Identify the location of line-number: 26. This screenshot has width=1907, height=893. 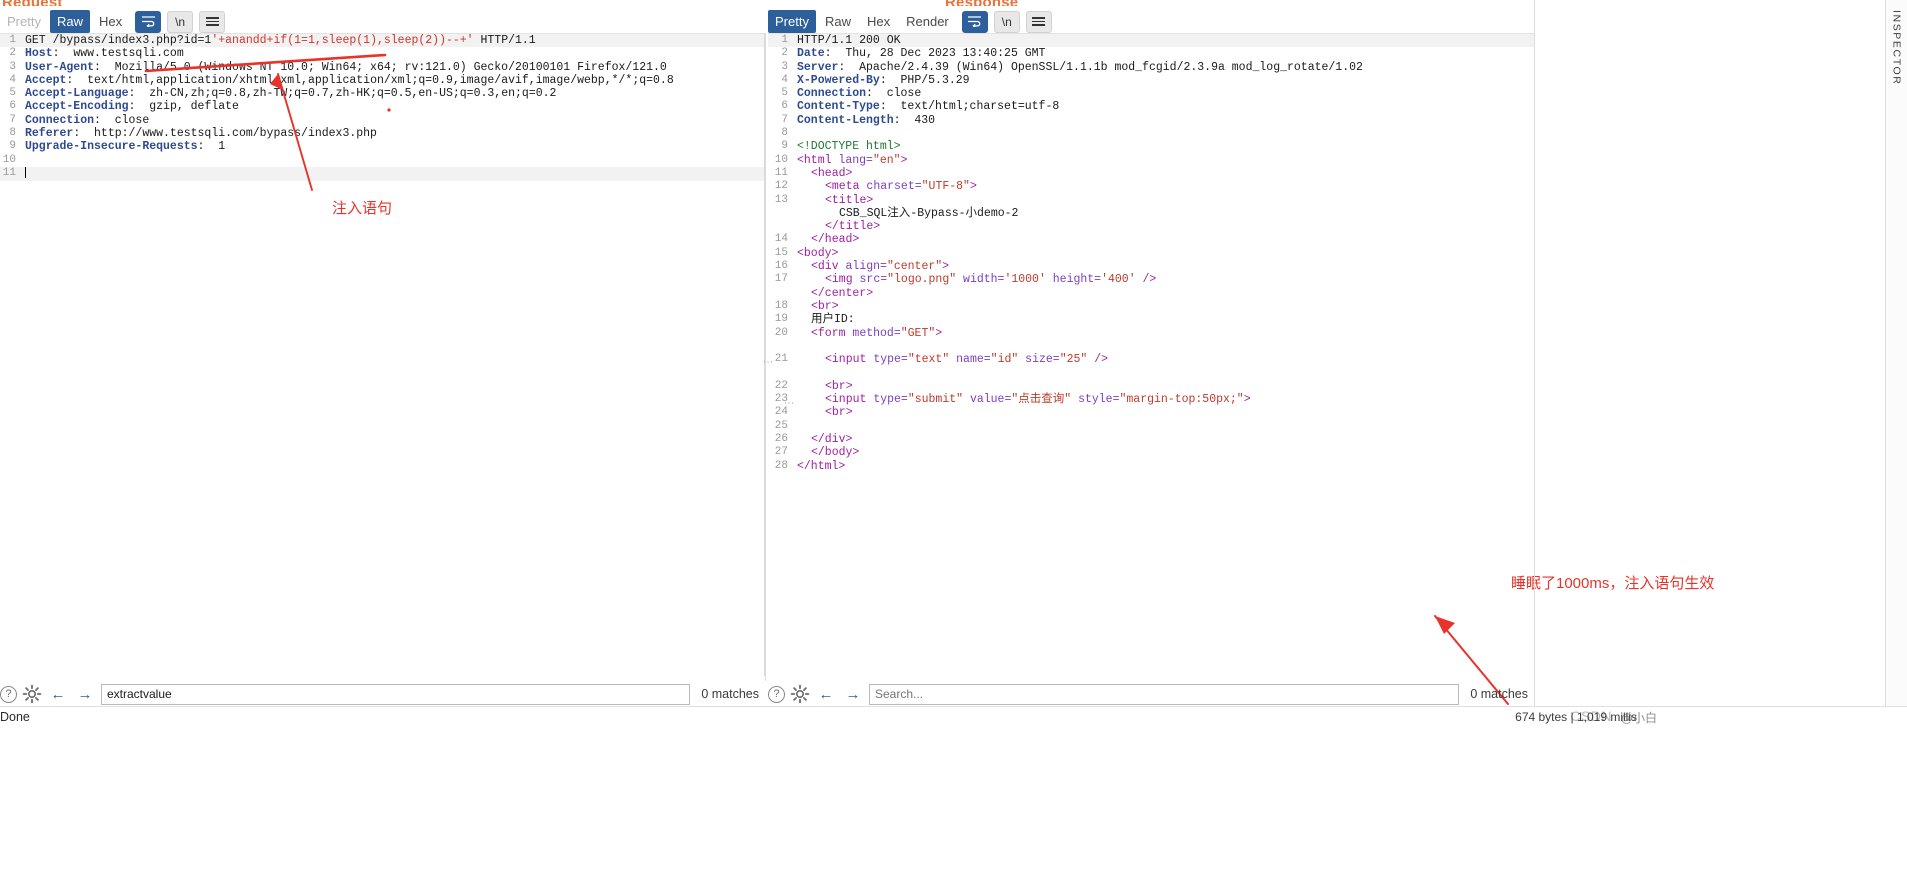
(781, 438).